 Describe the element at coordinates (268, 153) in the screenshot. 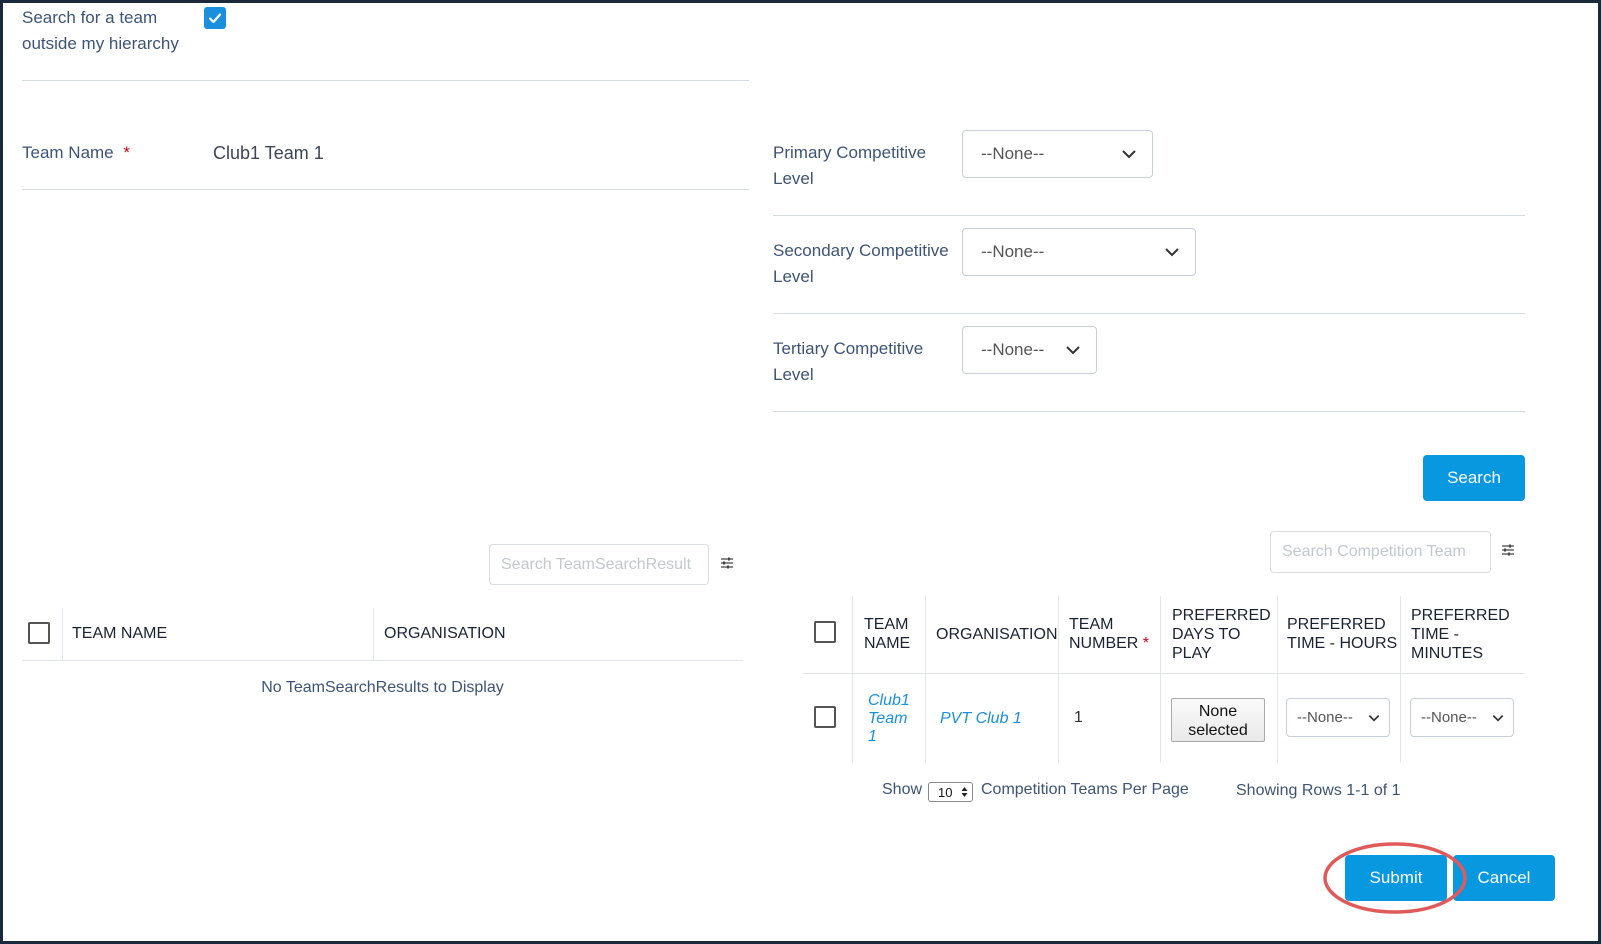

I see `team-name-value: Club1 Team 1` at that location.